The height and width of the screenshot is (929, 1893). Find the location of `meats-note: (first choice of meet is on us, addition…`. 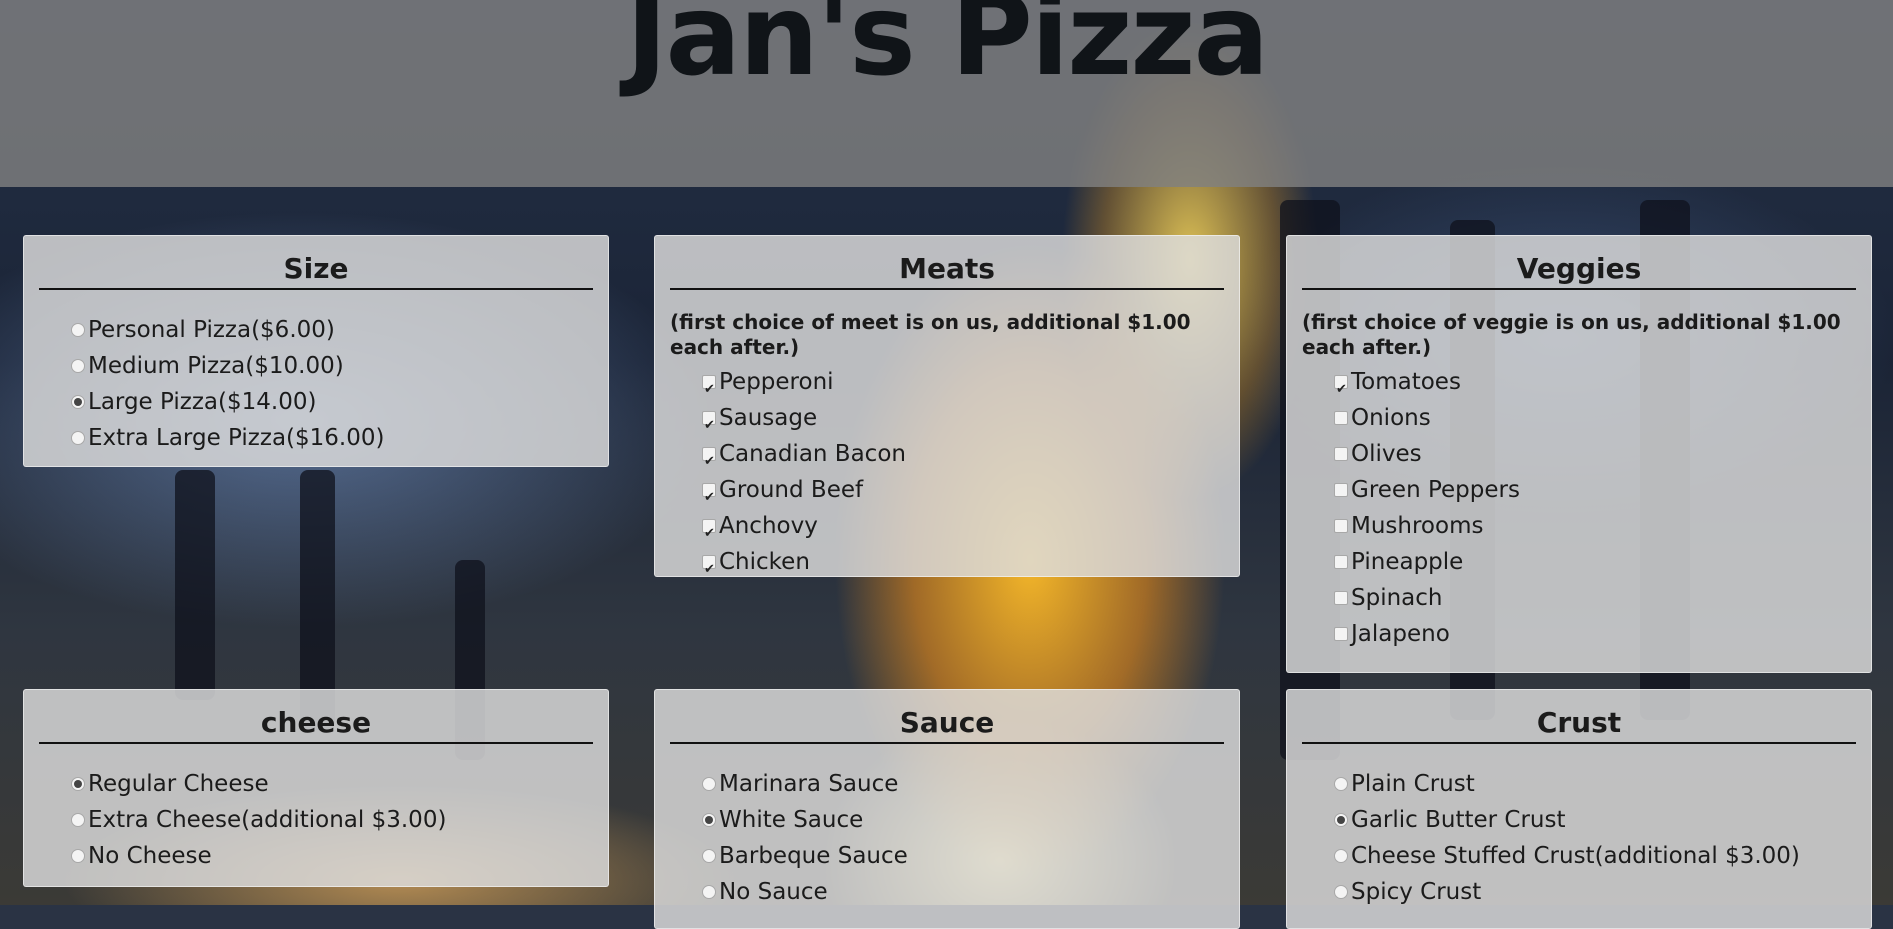

meats-note: (first choice of meet is on us, addition… is located at coordinates (930, 334).